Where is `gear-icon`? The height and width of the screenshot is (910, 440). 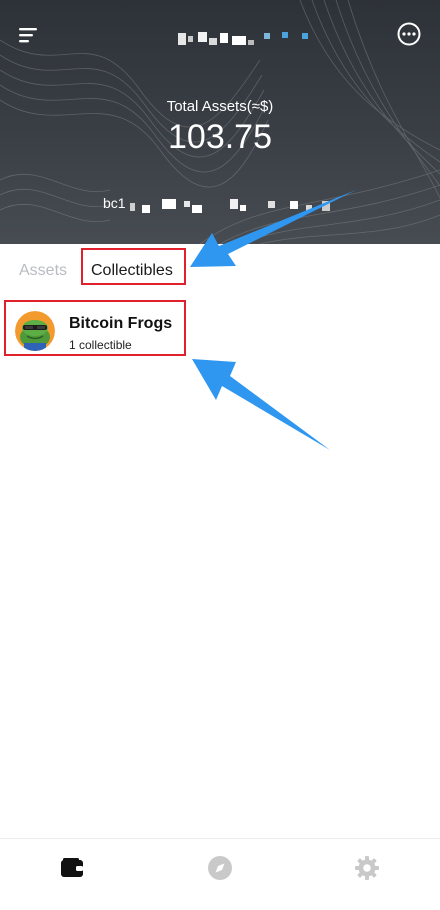
gear-icon is located at coordinates (367, 868).